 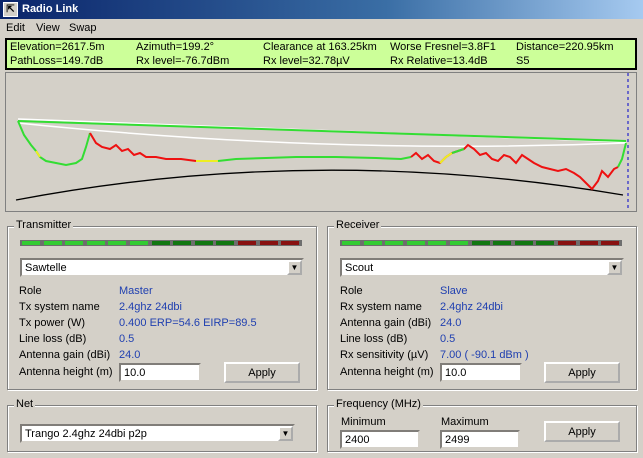 What do you see at coordinates (57, 47) in the screenshot?
I see `info-elevation: Elevation=2617.5m` at bounding box center [57, 47].